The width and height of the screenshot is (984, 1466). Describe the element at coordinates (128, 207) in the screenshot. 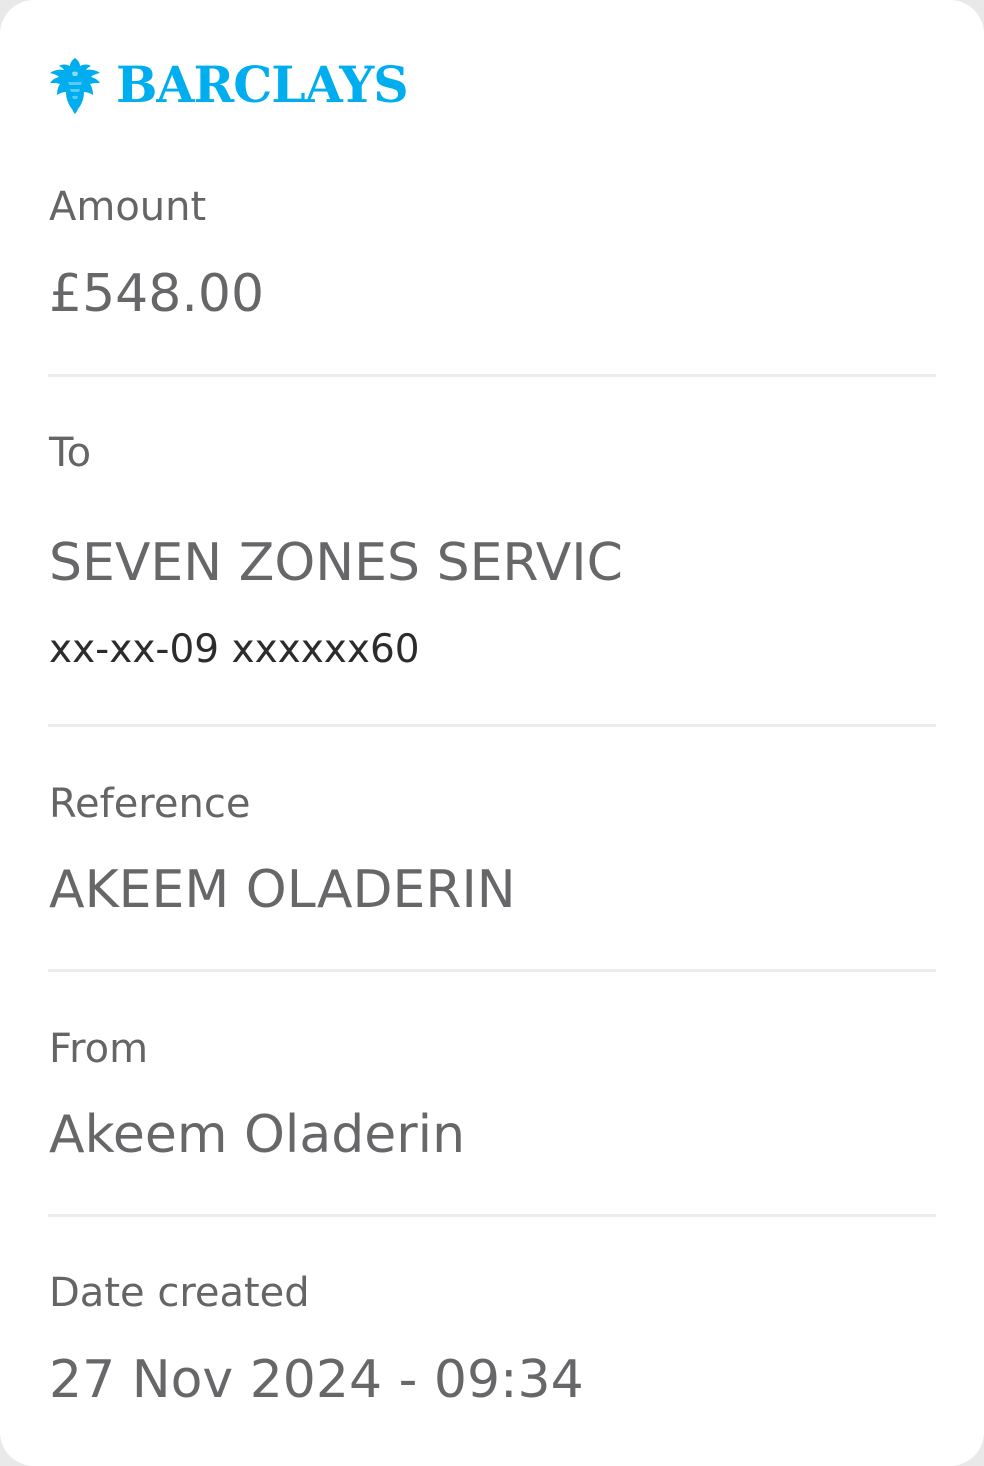

I see `amount-label: Amount` at that location.